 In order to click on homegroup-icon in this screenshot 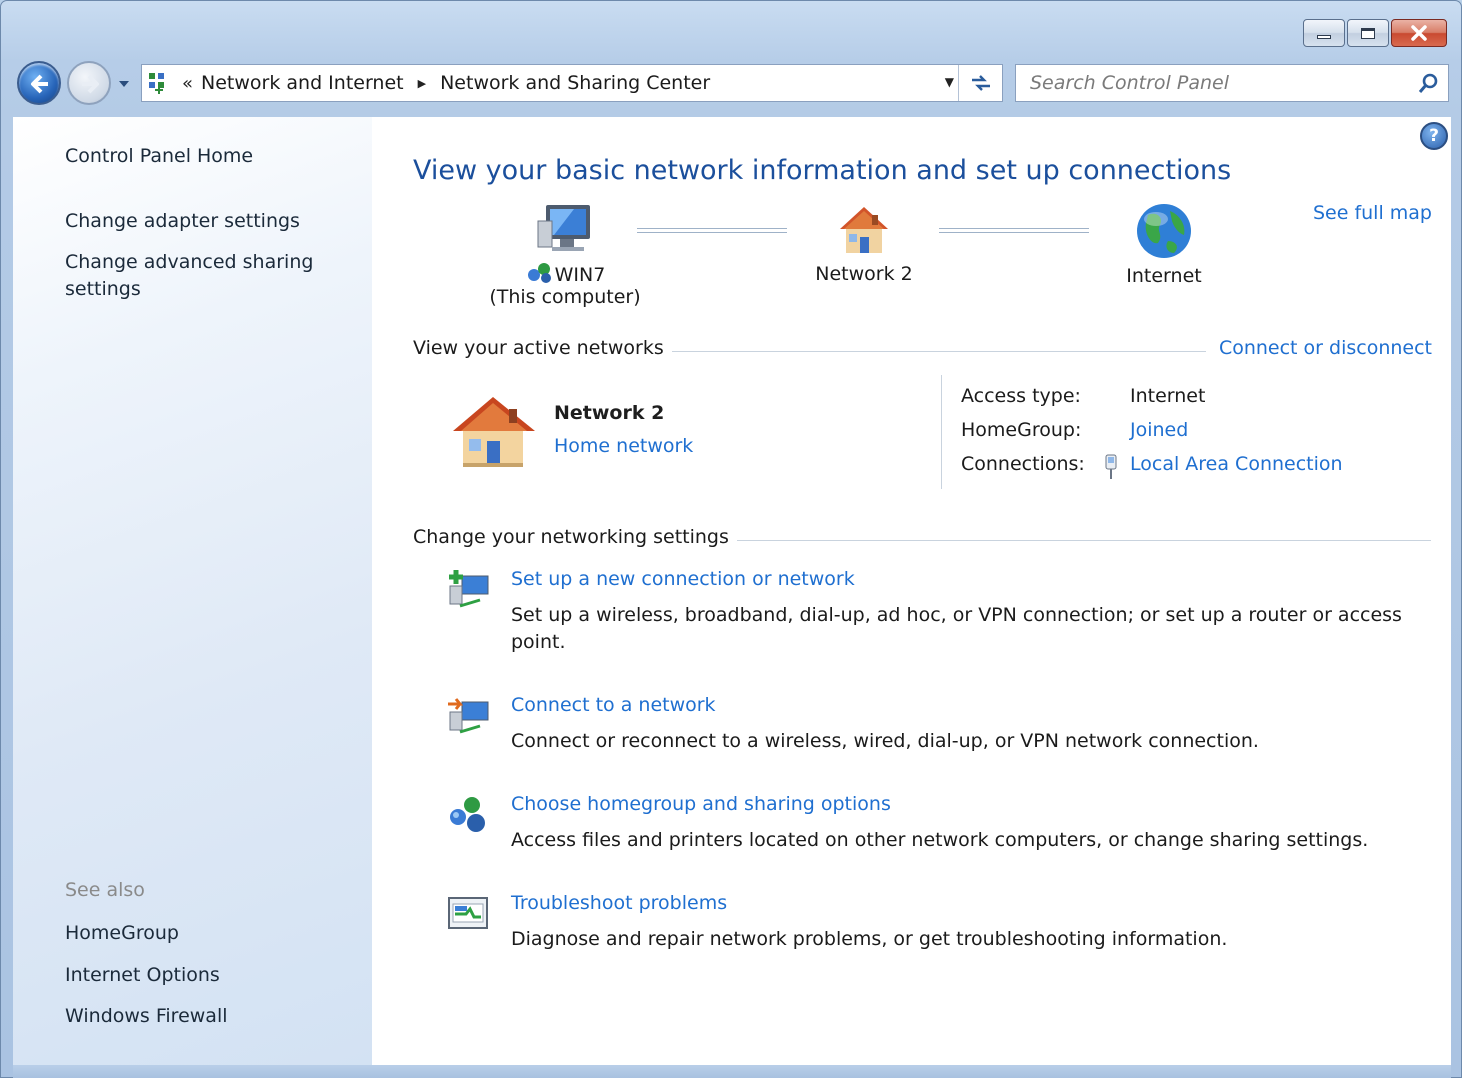, I will do `click(467, 814)`.